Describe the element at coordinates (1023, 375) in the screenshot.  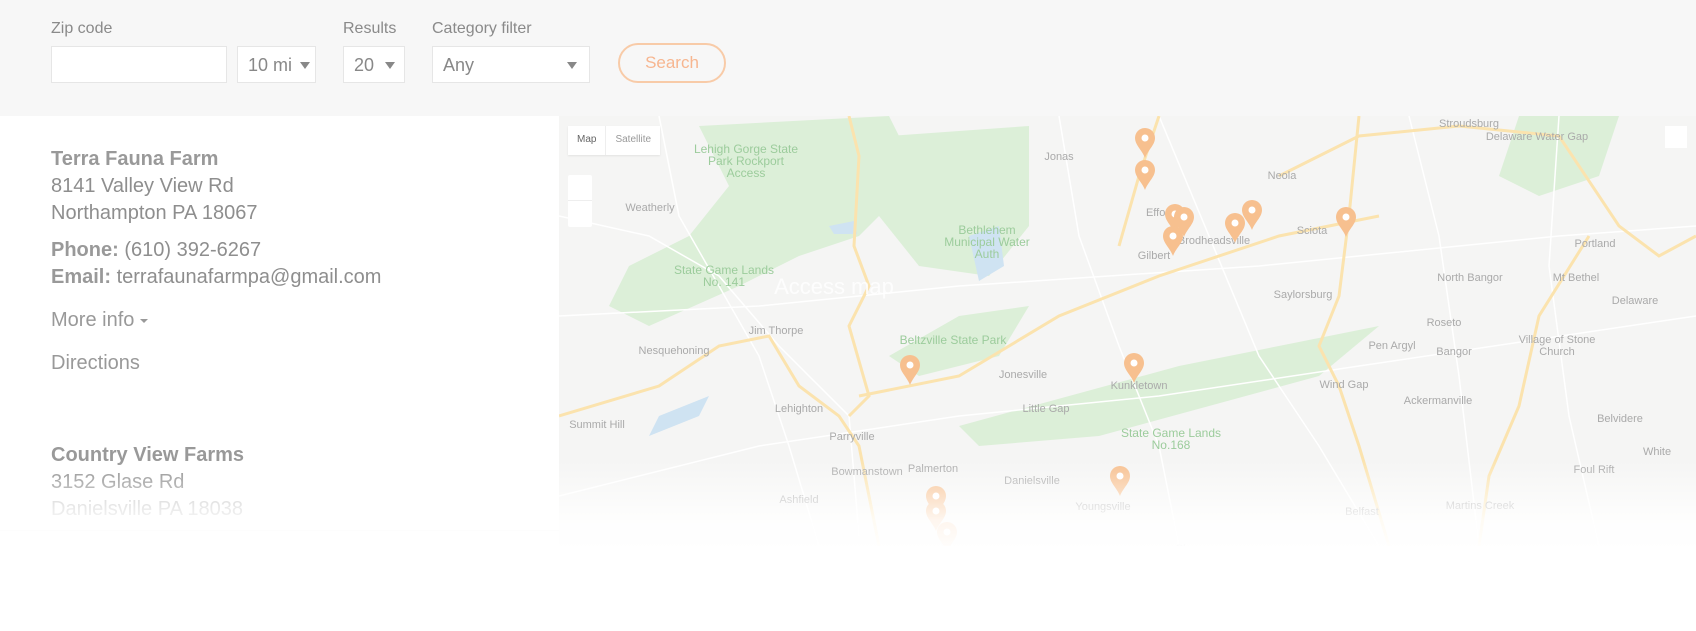
I see `map-place-label: Jonesville` at that location.